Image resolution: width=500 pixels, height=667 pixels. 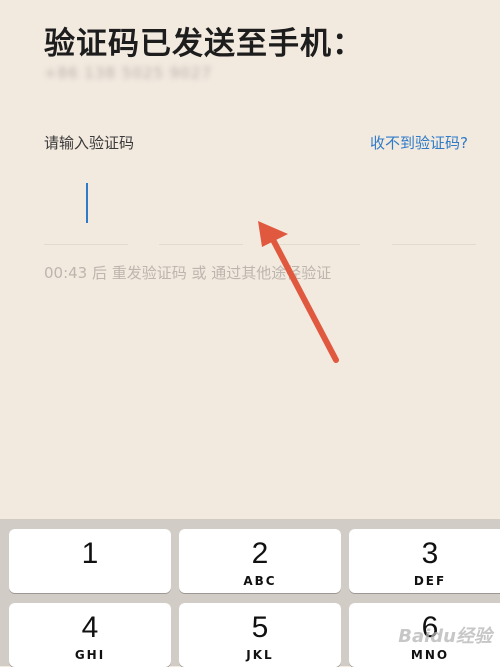 I want to click on key-number: 1, so click(x=90, y=553).